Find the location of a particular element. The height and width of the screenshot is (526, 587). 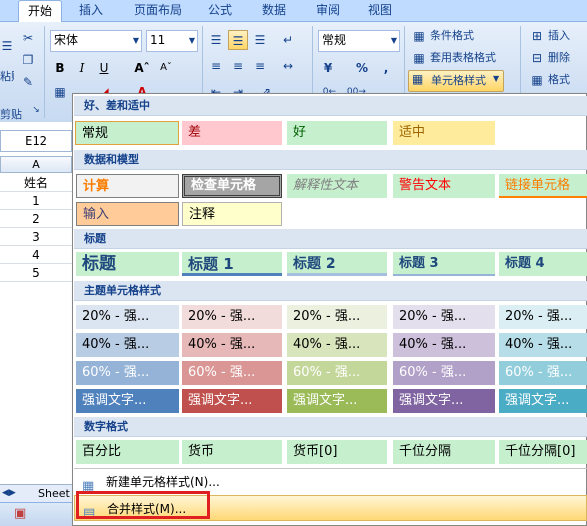

align-bottom-icon: ☰ is located at coordinates (260, 40).